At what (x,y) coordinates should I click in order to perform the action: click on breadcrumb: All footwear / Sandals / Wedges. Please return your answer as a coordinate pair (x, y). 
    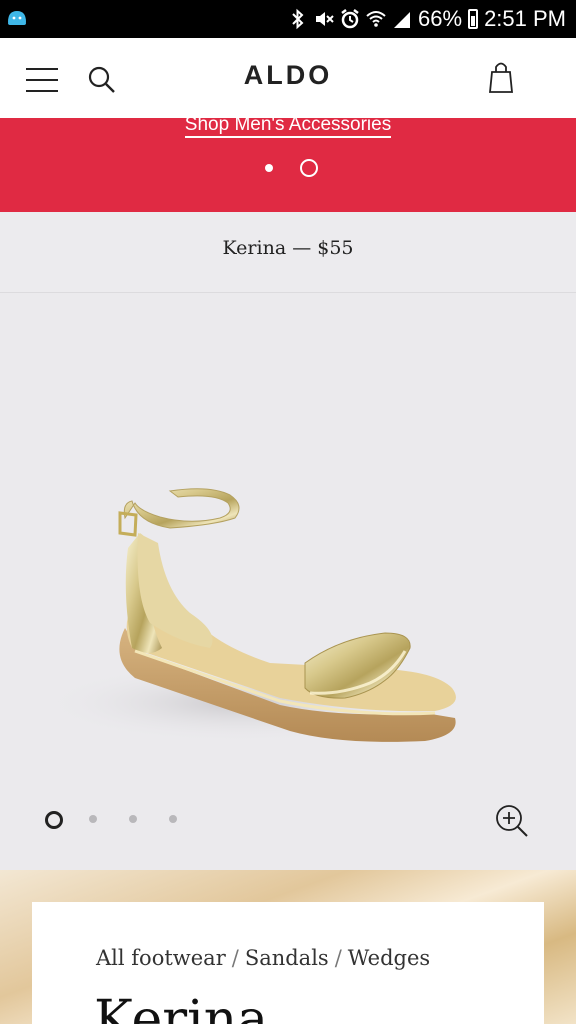
    Looking at the image, I should click on (263, 958).